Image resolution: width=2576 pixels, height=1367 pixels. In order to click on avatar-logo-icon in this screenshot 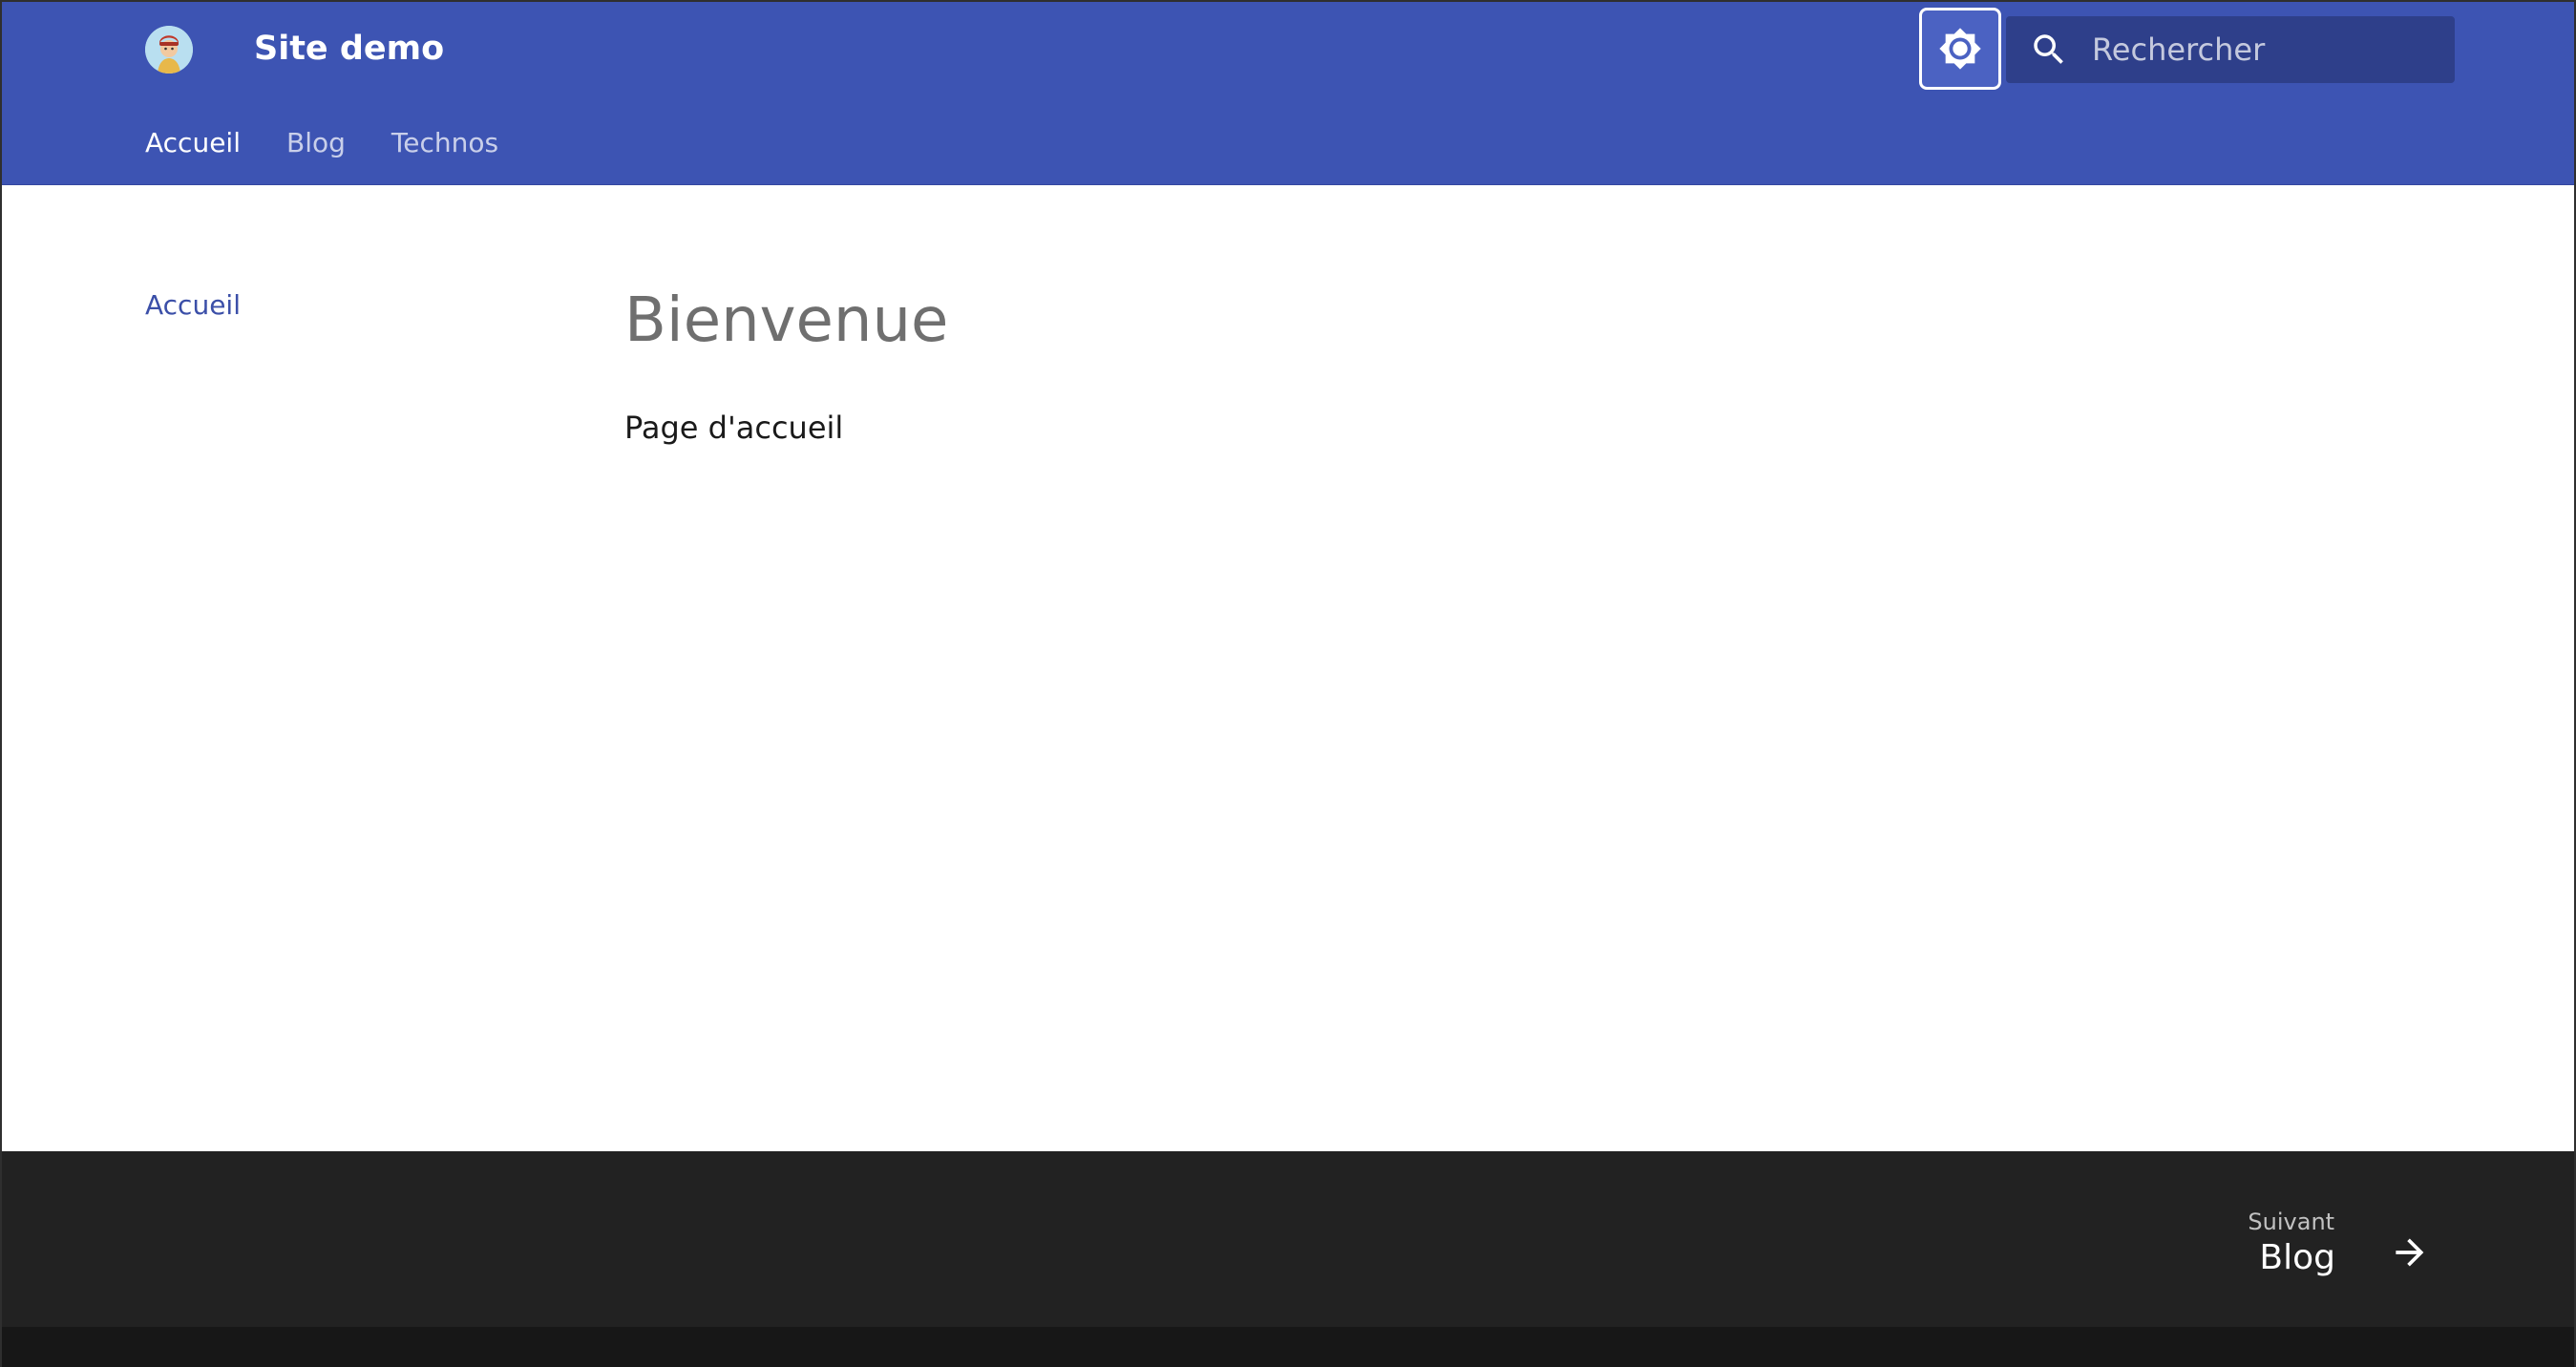, I will do `click(169, 50)`.